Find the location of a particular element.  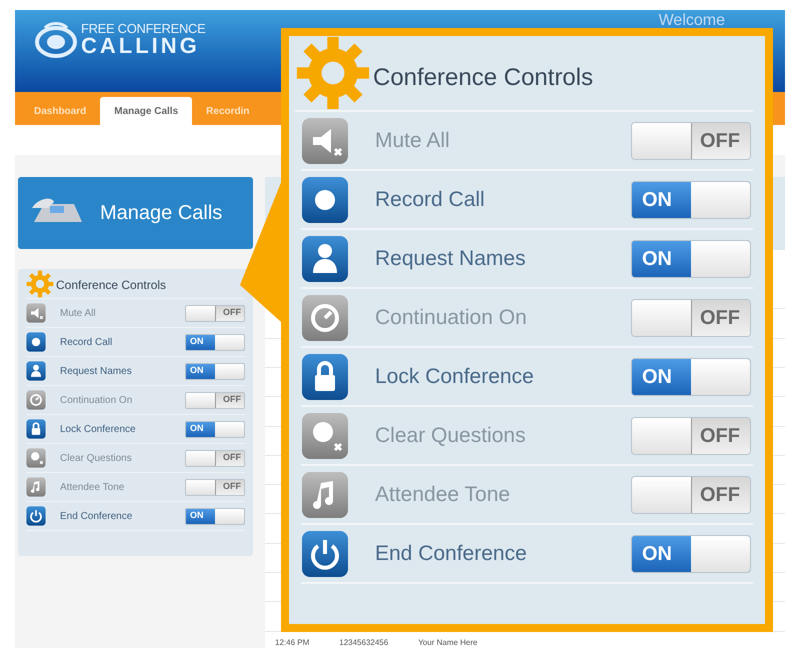

welcome-text: Welcome is located at coordinates (691, 21).